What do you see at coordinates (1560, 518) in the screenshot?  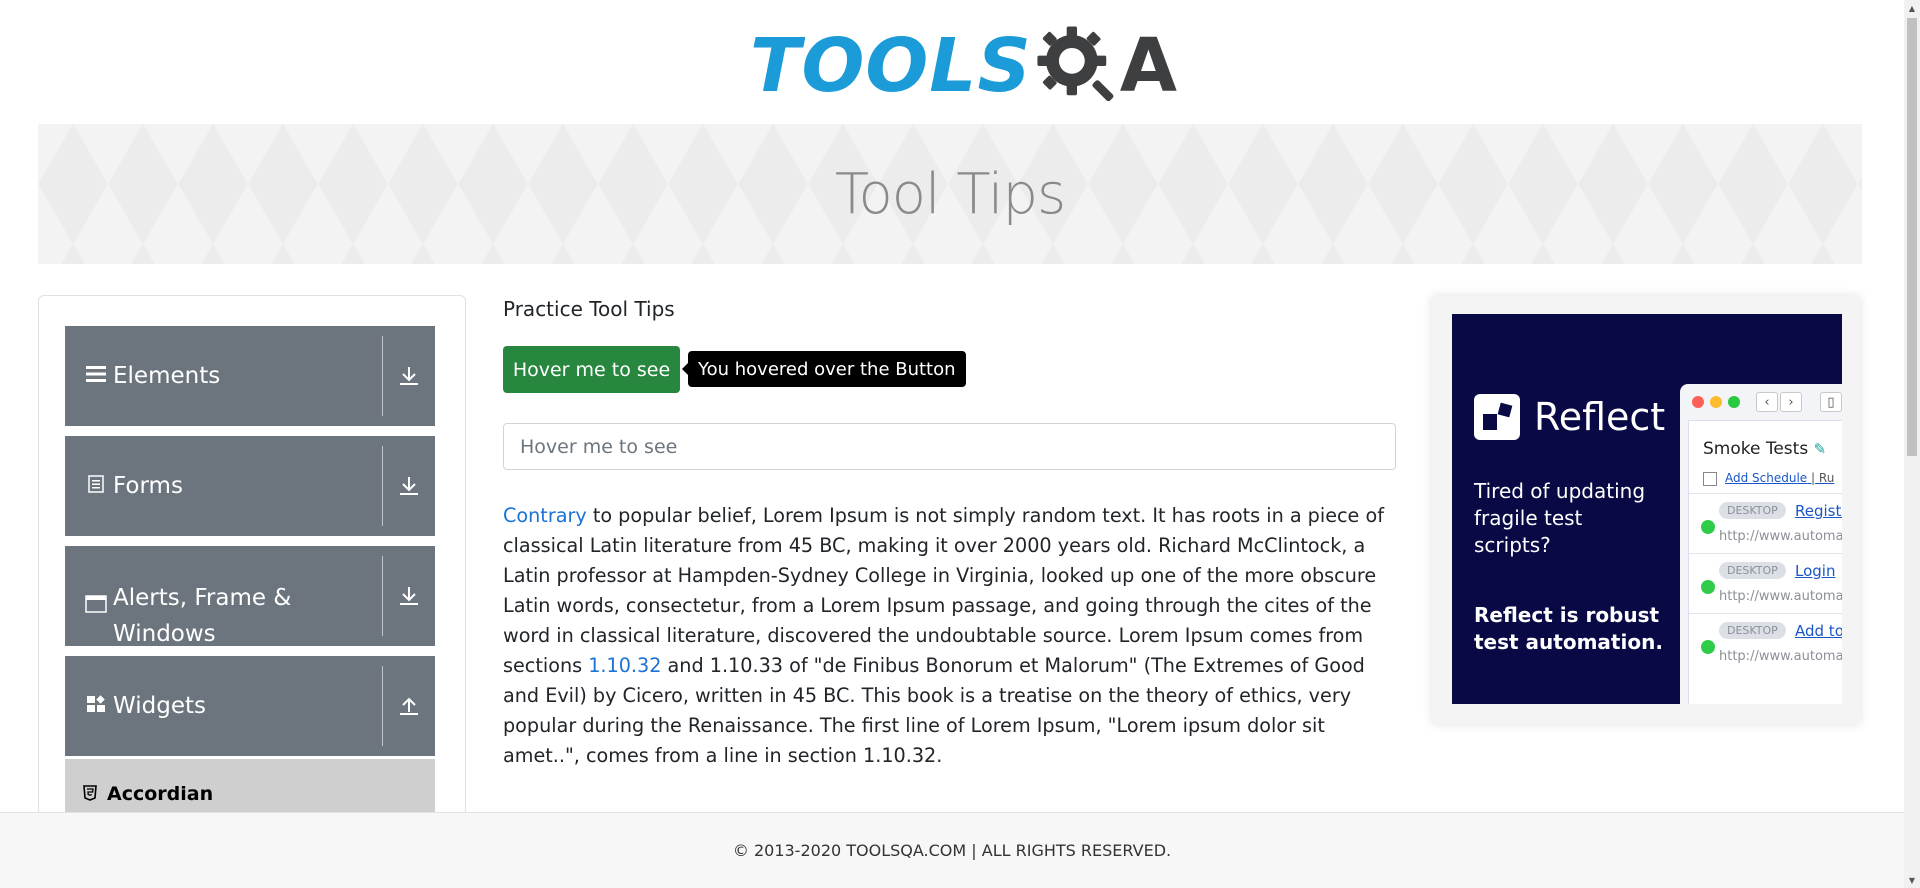 I see `ad-tagline: Tired of updating fragile test scripts?` at bounding box center [1560, 518].